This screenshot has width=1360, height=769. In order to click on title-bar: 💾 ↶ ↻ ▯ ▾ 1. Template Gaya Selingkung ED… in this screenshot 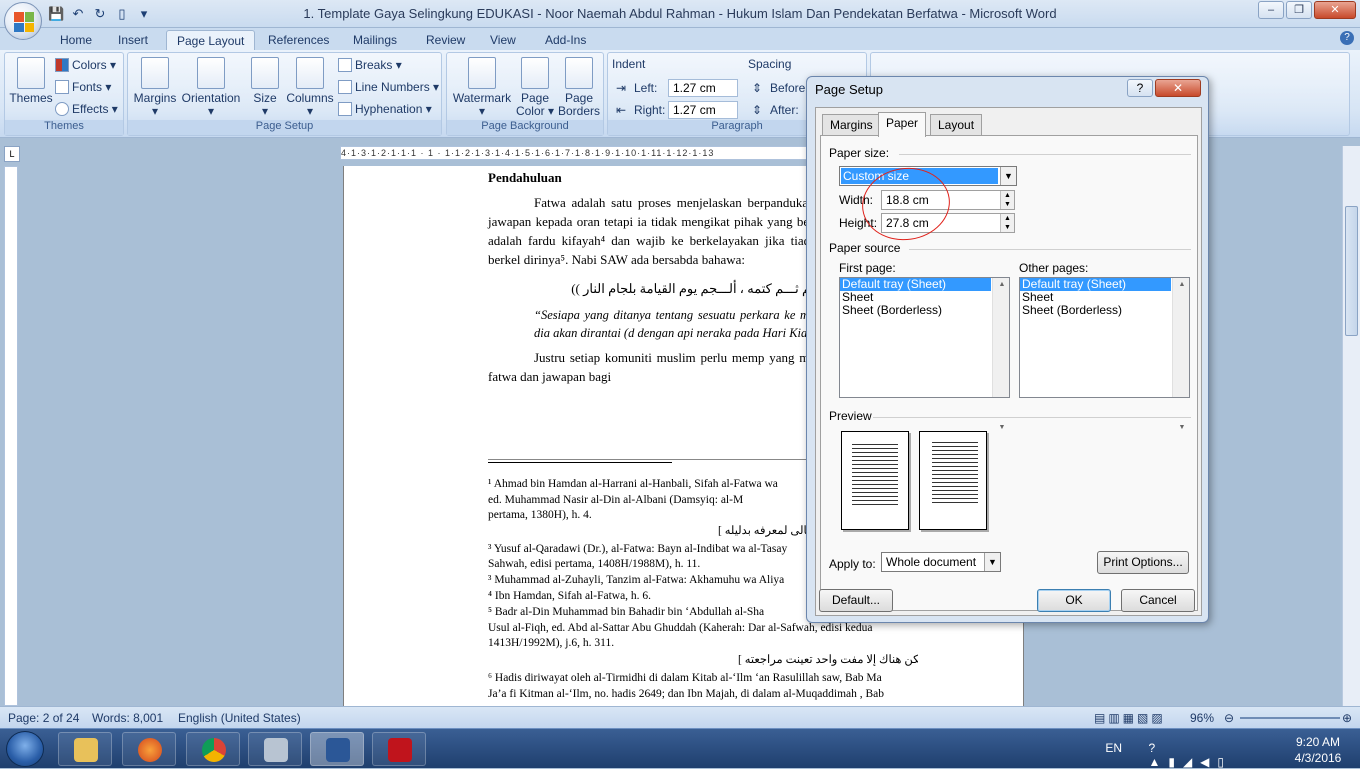, I will do `click(680, 14)`.